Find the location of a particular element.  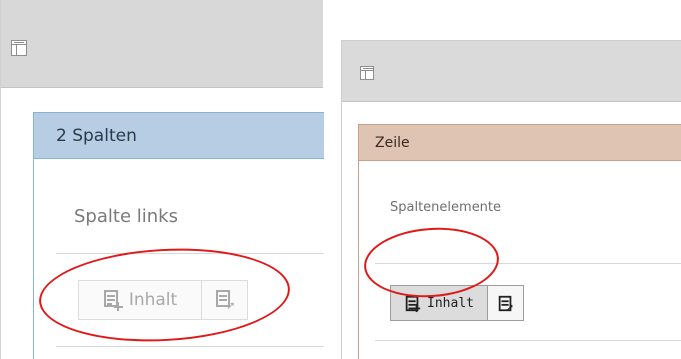

right-page-header is located at coordinates (511, 71).